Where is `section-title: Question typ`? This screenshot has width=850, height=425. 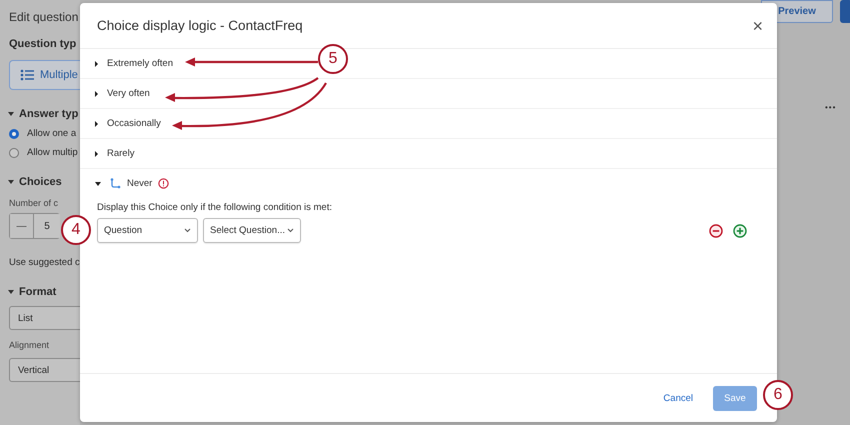
section-title: Question typ is located at coordinates (42, 44).